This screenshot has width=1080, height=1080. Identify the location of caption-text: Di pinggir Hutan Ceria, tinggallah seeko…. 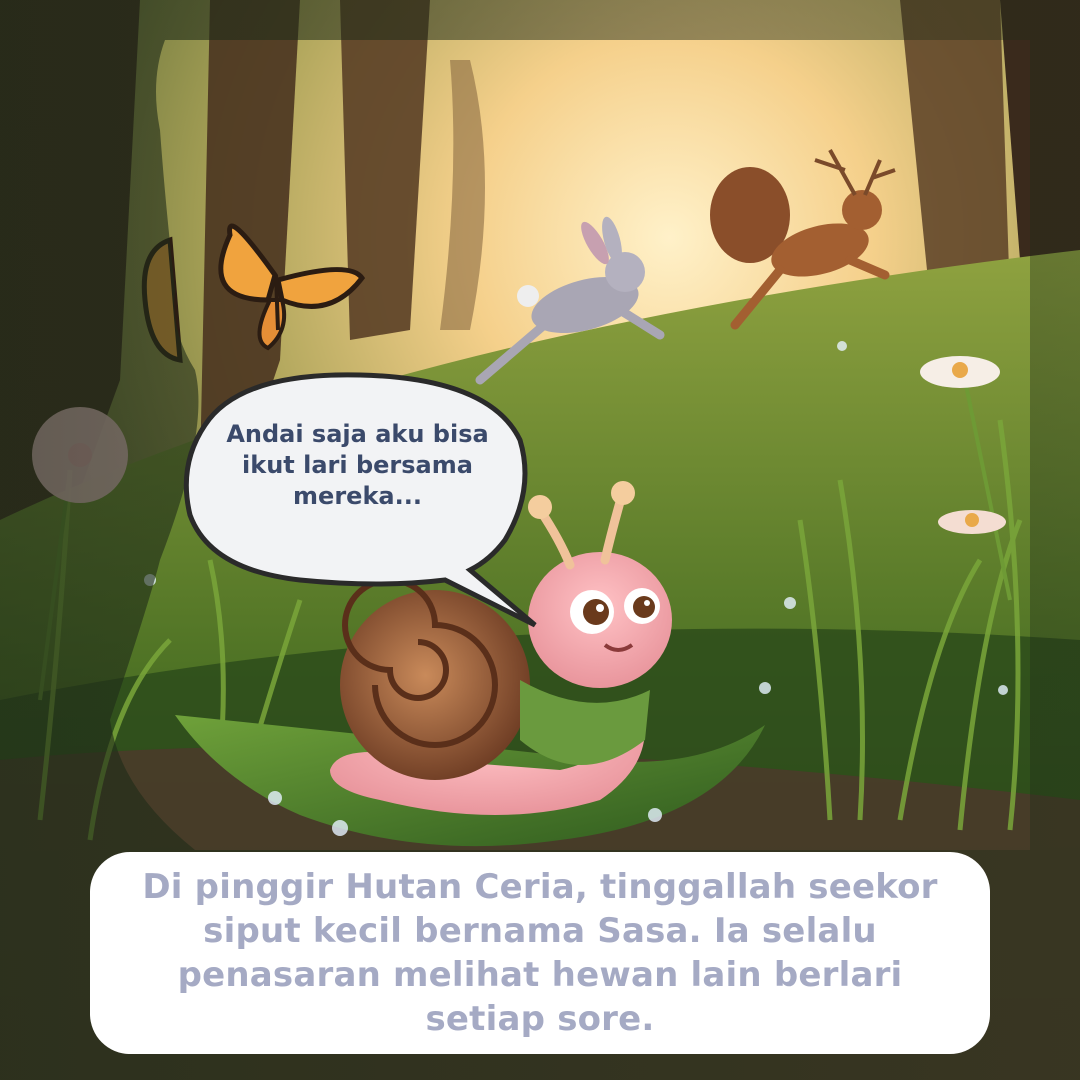
(540, 953).